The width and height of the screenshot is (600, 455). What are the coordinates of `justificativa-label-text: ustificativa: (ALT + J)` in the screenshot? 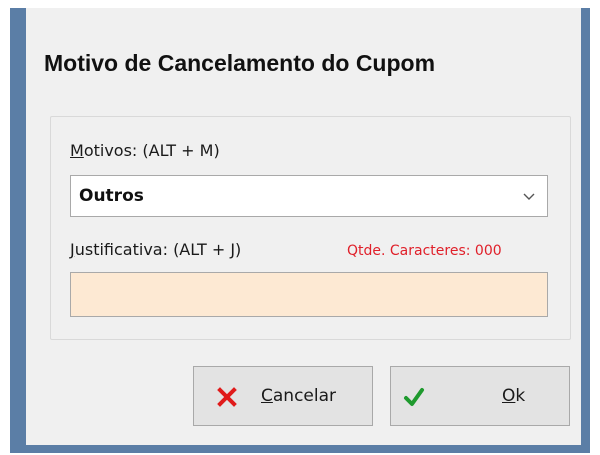 It's located at (158, 249).